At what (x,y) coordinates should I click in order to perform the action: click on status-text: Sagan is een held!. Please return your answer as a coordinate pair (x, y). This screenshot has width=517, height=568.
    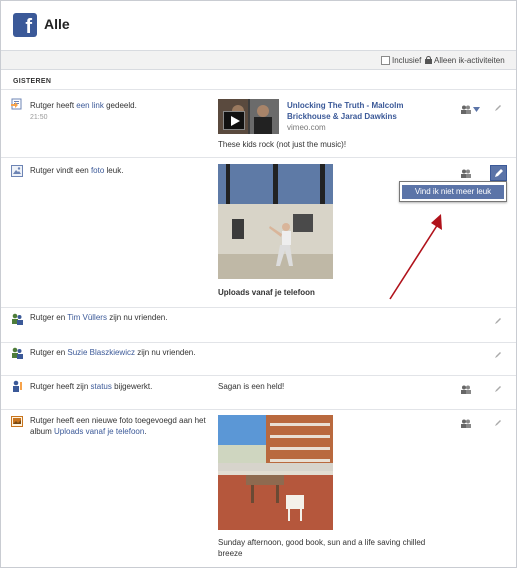
    Looking at the image, I should click on (251, 386).